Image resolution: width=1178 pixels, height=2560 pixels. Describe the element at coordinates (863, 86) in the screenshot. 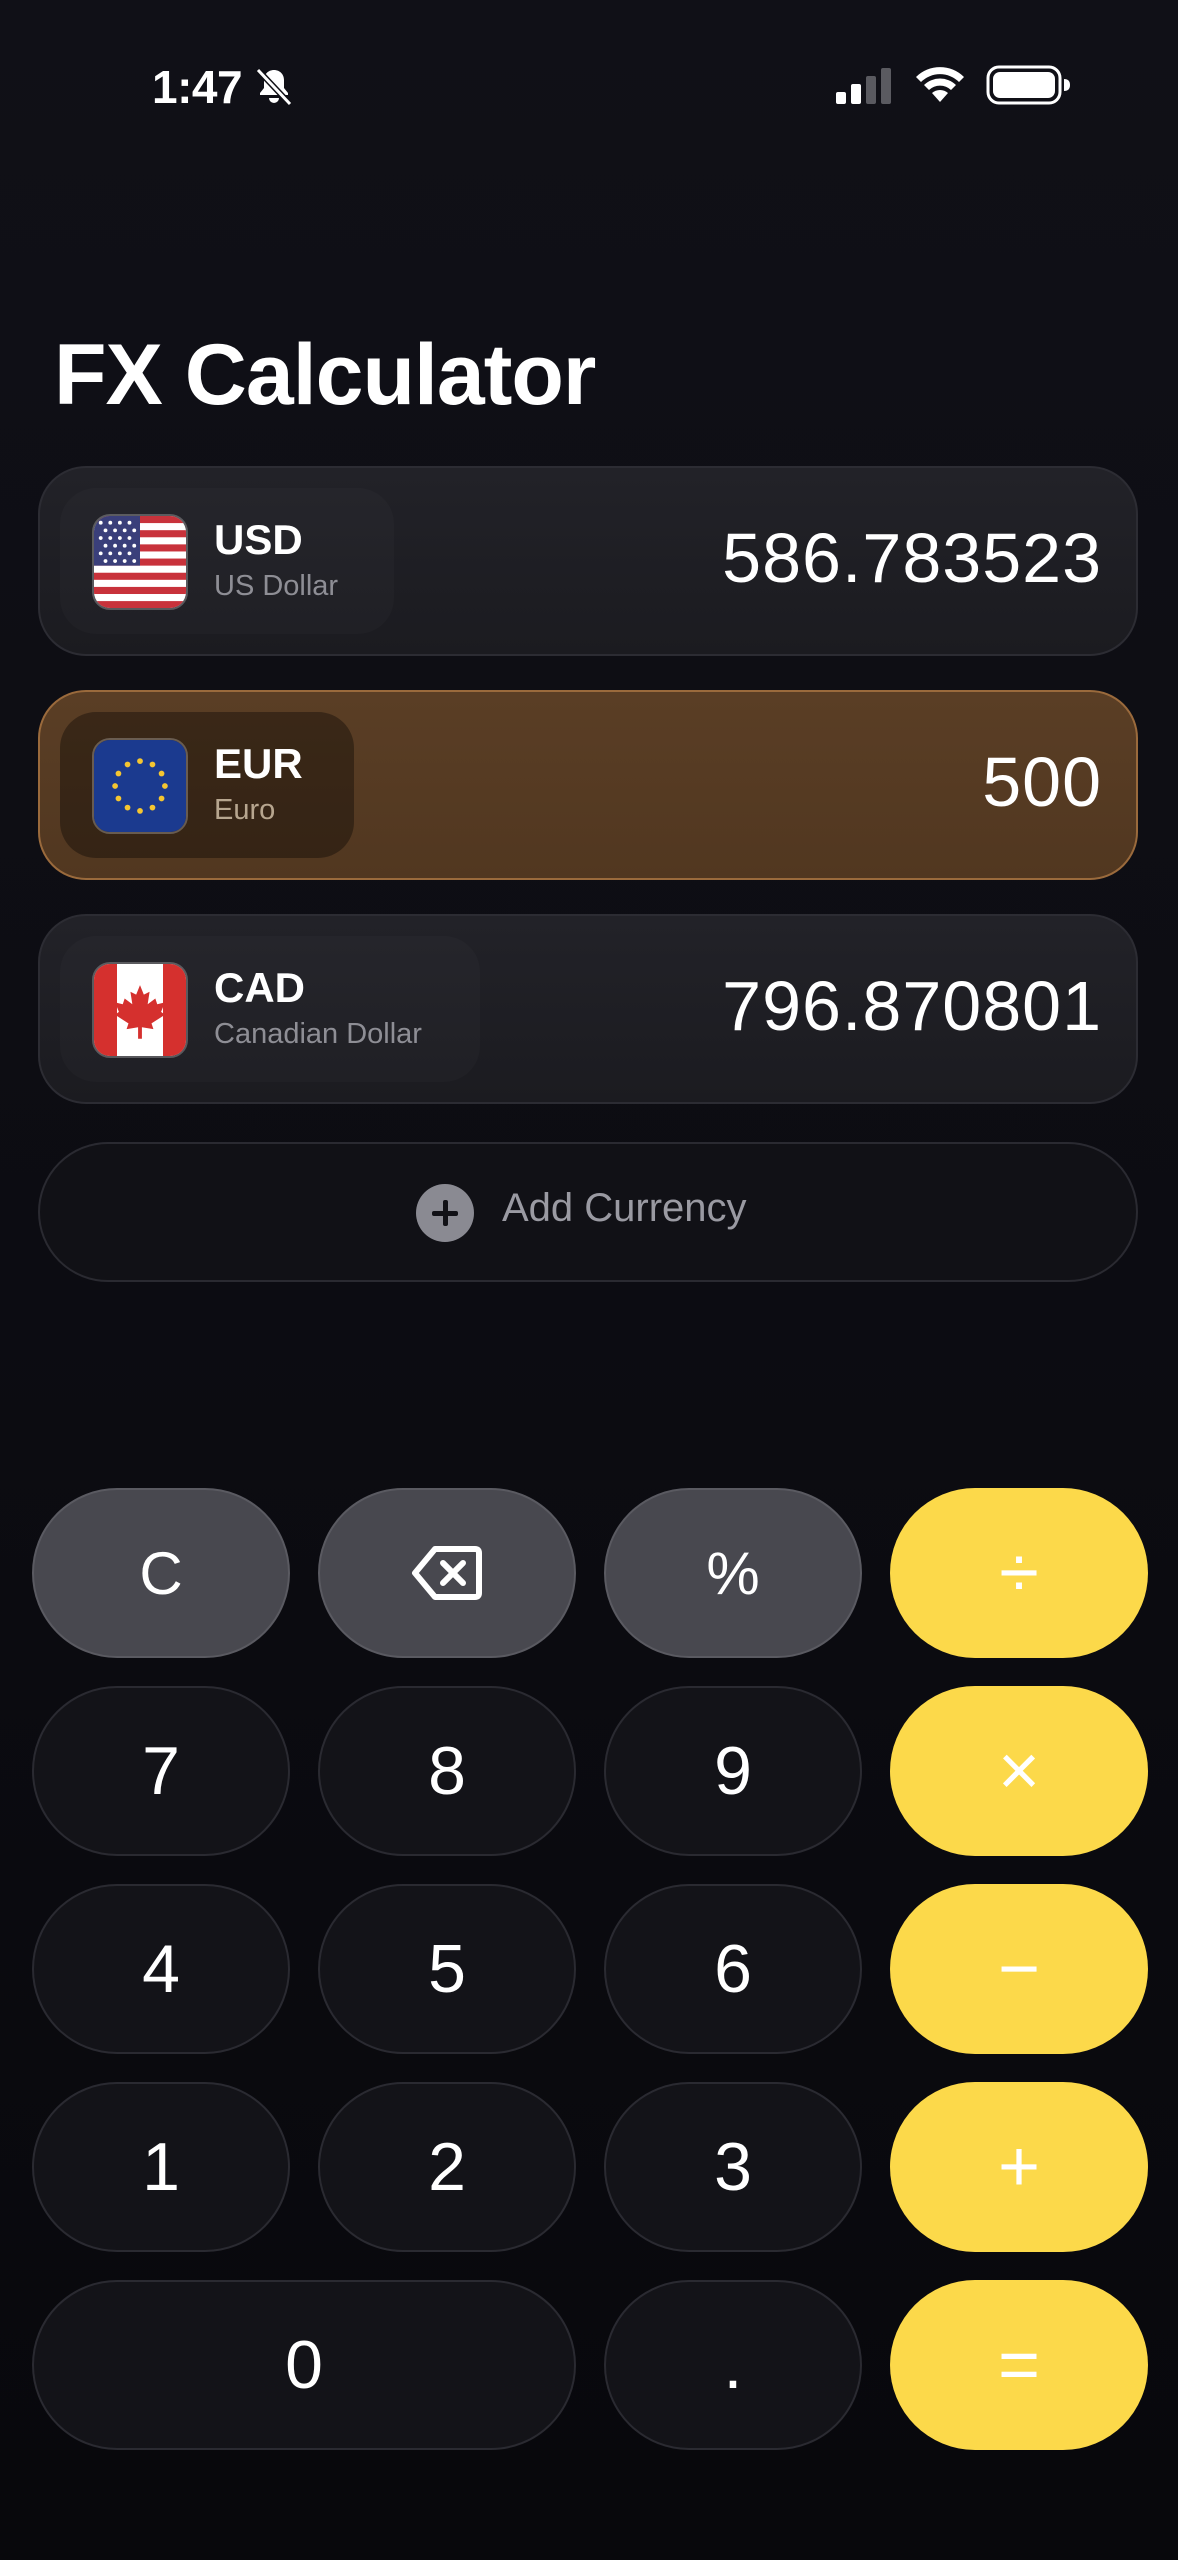

I see `signal-icon` at that location.